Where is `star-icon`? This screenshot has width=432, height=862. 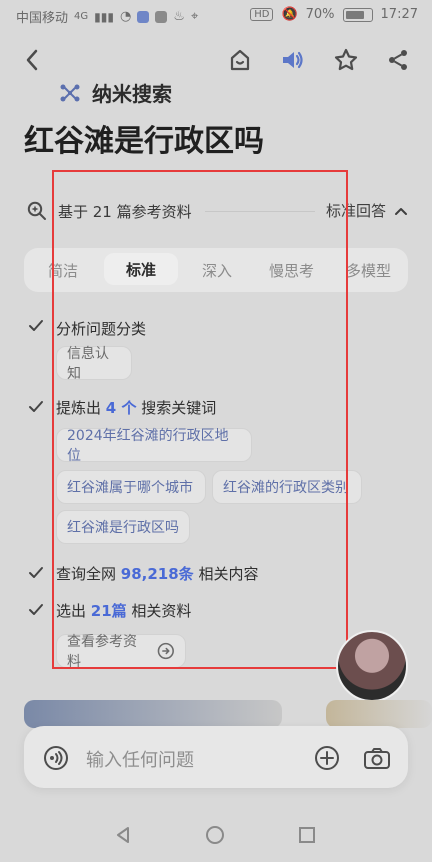
star-icon is located at coordinates (346, 59).